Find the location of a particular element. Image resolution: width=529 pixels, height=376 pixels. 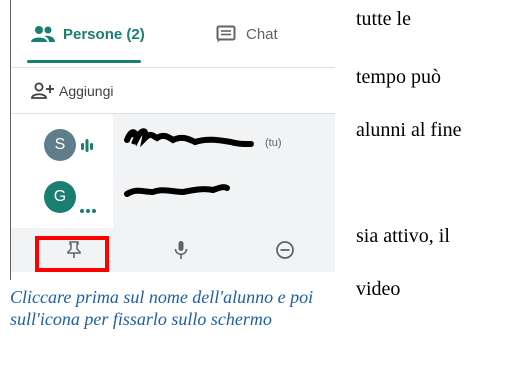

doc-text-line-5: video is located at coordinates (378, 289).